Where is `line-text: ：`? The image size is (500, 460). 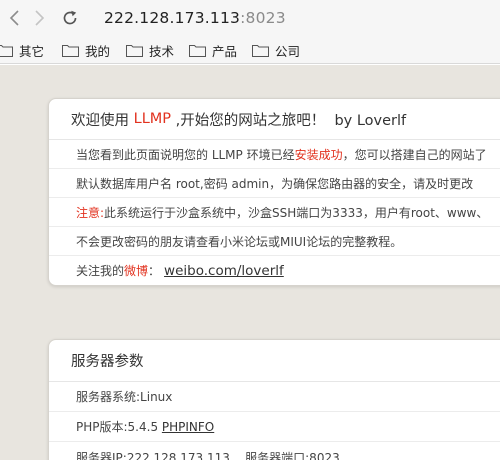
line-text: ： is located at coordinates (154, 271).